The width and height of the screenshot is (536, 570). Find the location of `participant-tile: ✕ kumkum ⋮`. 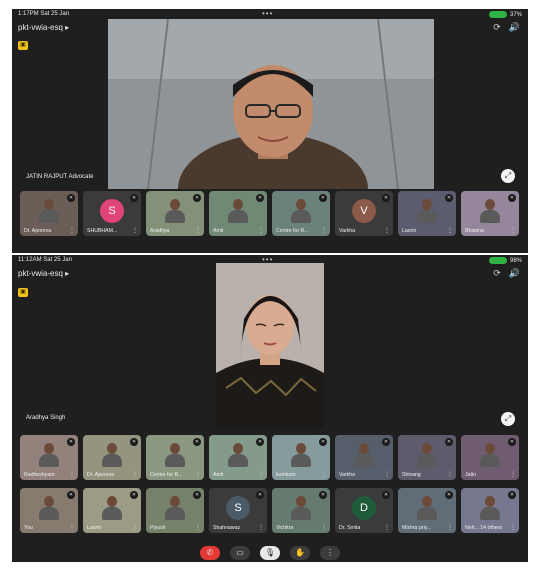

participant-tile: ✕ kumkum ⋮ is located at coordinates (301, 457).